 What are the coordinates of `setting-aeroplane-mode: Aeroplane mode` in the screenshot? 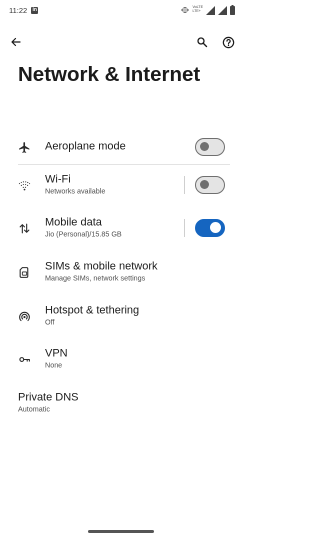 It's located at (121, 147).